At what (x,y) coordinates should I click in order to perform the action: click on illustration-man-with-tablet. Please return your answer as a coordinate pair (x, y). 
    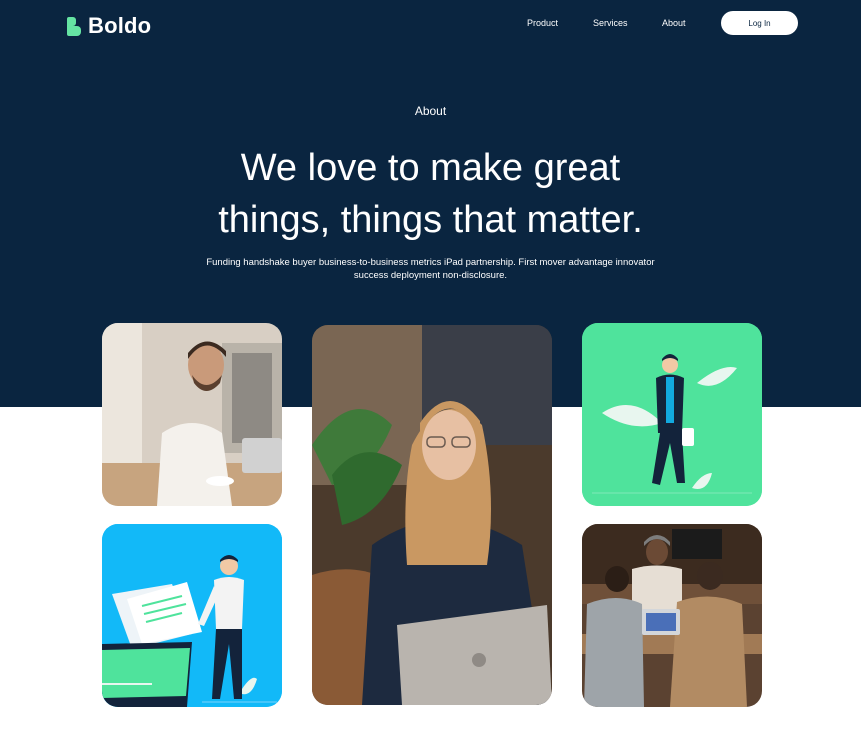
    Looking at the image, I should click on (672, 414).